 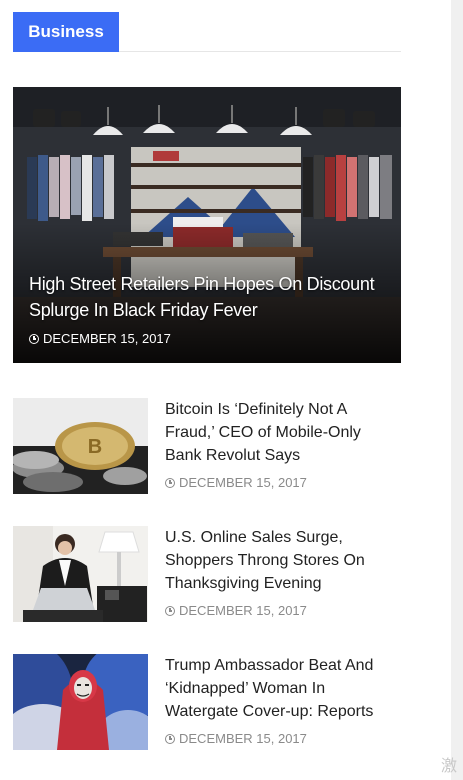 What do you see at coordinates (107, 338) in the screenshot?
I see `featured-post-date: DECEMBER 15, 2017` at bounding box center [107, 338].